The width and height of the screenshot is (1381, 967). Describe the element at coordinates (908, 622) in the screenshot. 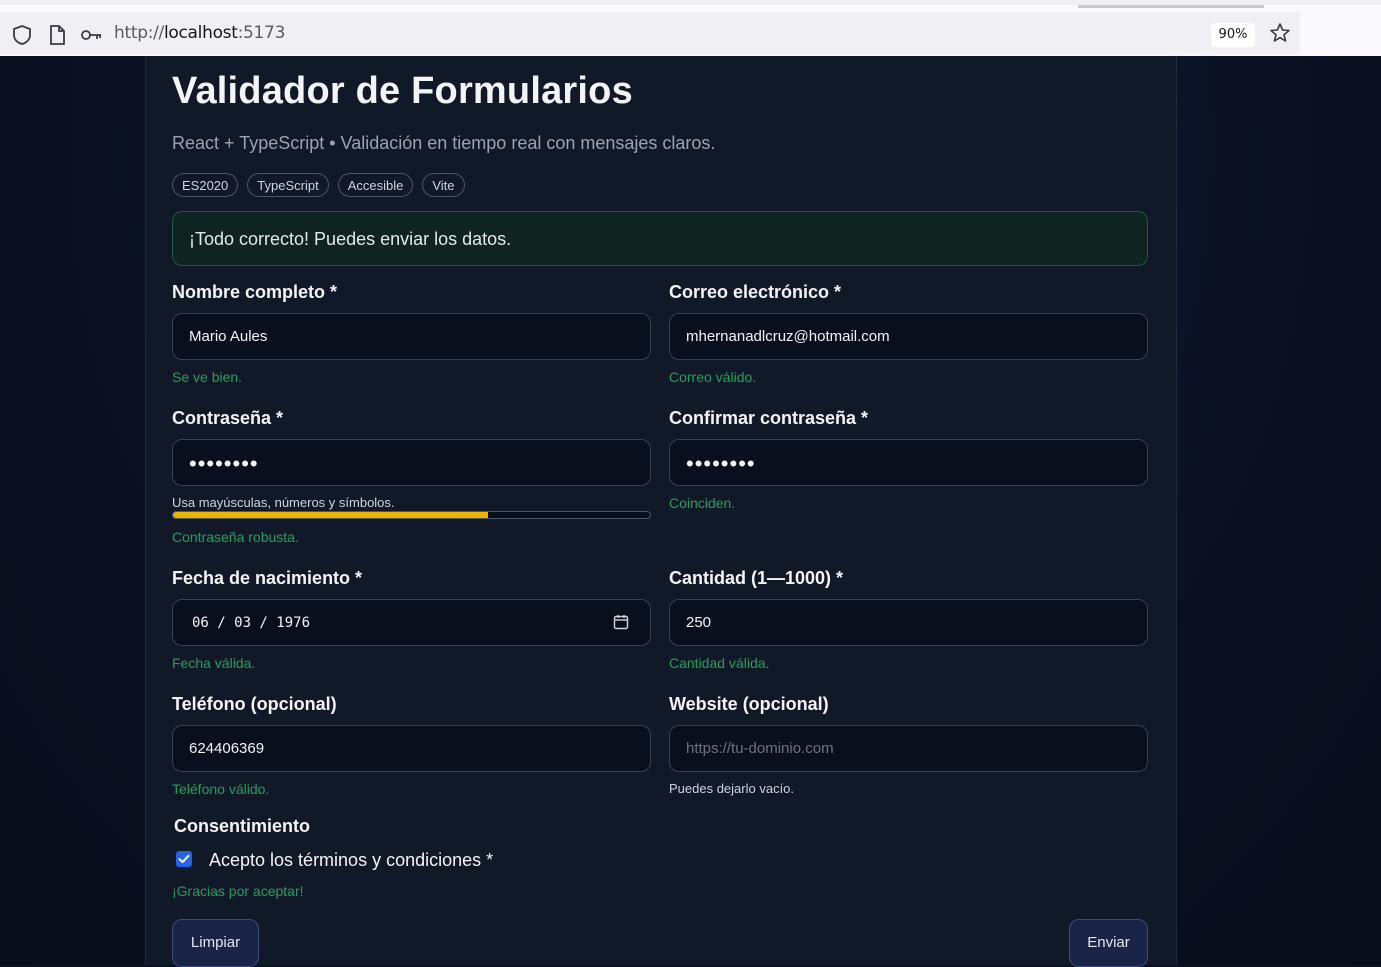

I see `quantity-input` at that location.